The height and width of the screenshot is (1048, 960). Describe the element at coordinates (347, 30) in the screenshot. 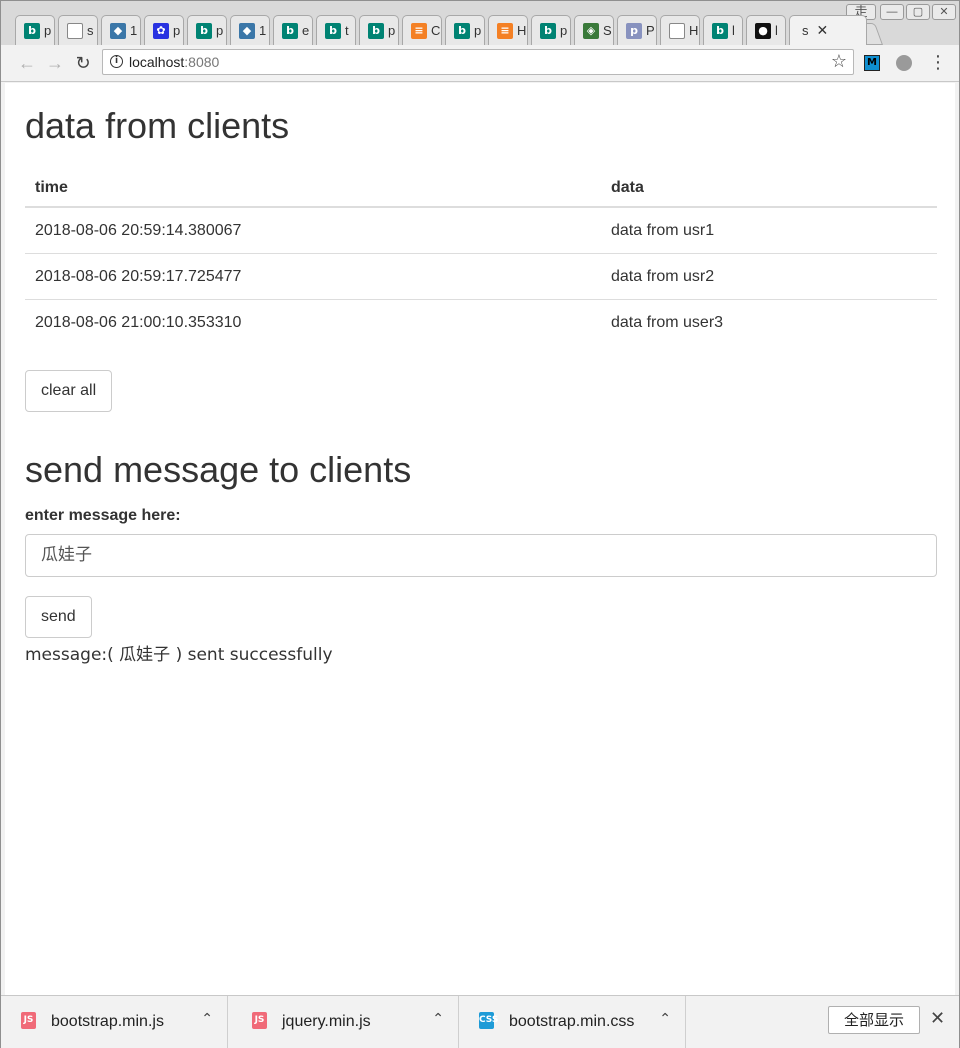

I see `tab-title: t` at that location.